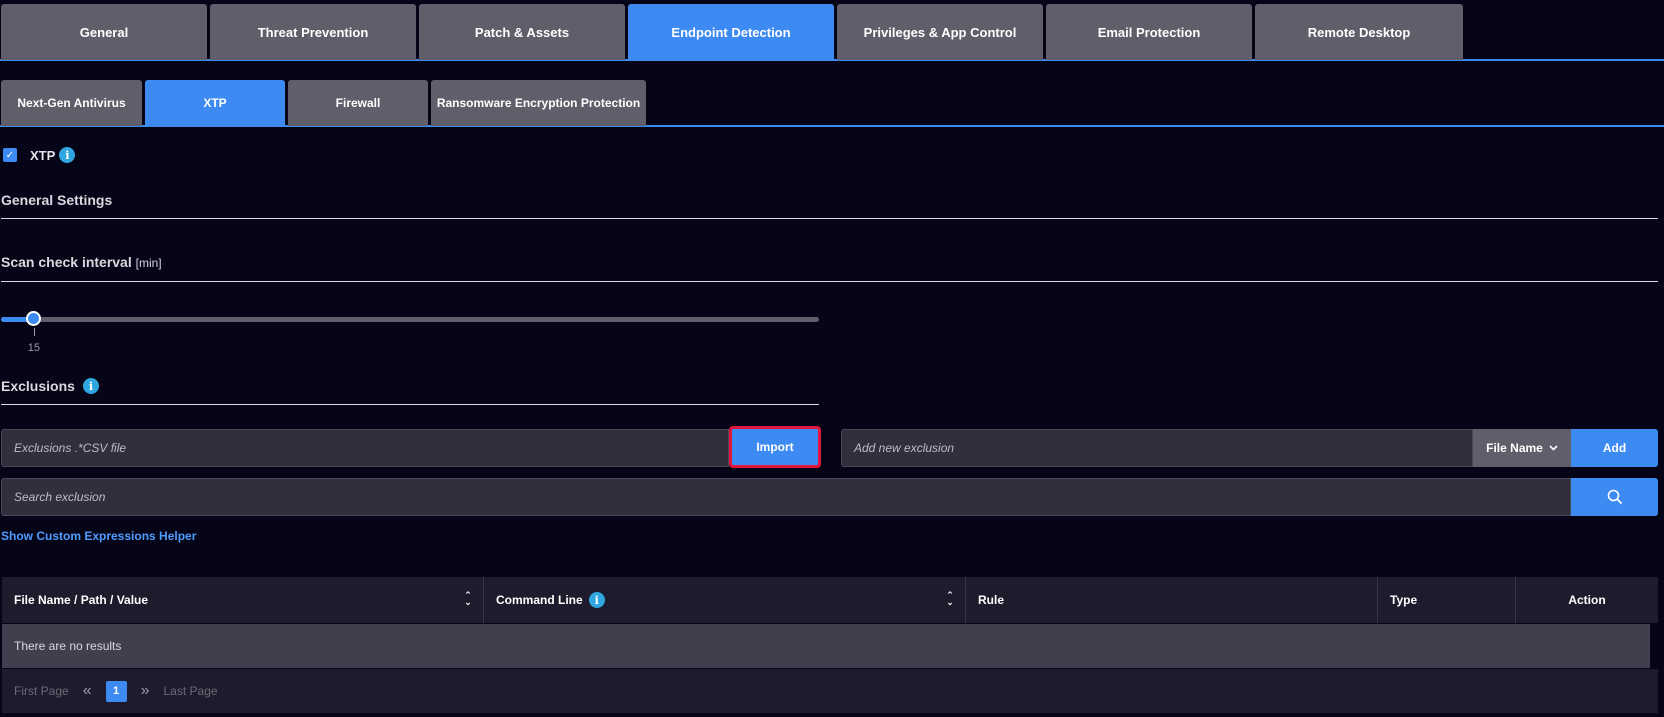 Image resolution: width=1664 pixels, height=717 pixels. I want to click on chevron-double-left-icon: «, so click(87, 691).